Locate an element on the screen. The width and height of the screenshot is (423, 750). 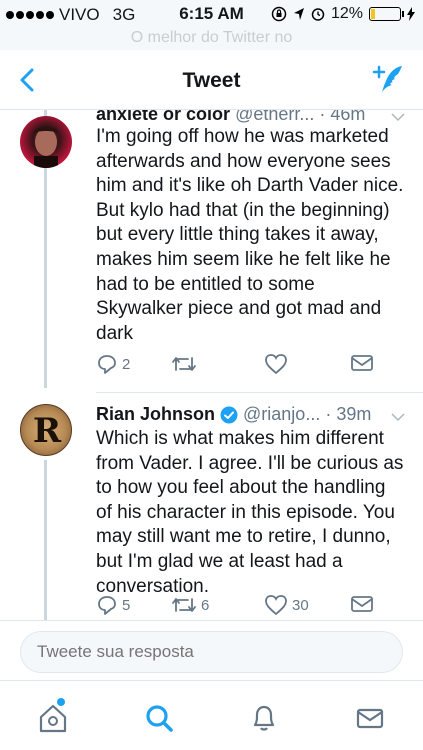
reply-button: 5 is located at coordinates (113, 605).